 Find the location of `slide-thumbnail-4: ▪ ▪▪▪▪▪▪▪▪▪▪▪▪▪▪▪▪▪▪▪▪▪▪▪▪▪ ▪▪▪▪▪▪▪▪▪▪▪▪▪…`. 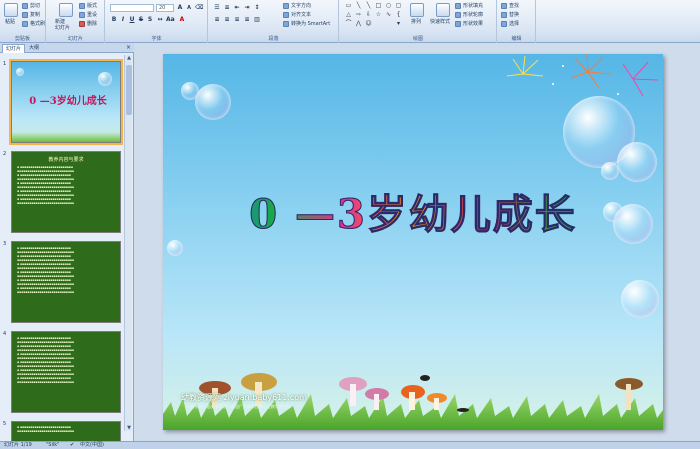

slide-thumbnail-4: ▪ ▪▪▪▪▪▪▪▪▪▪▪▪▪▪▪▪▪▪▪▪▪▪▪▪▪ ▪▪▪▪▪▪▪▪▪▪▪▪▪… is located at coordinates (66, 372).